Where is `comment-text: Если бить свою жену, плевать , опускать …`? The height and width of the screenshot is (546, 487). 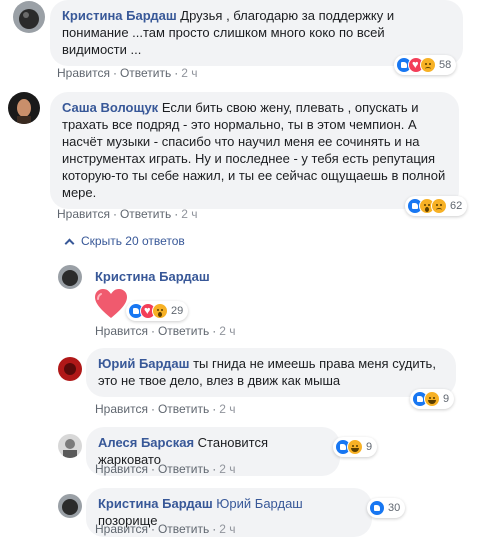
comment-text: Если бить свою жену, плевать , опускать … is located at coordinates (254, 150).